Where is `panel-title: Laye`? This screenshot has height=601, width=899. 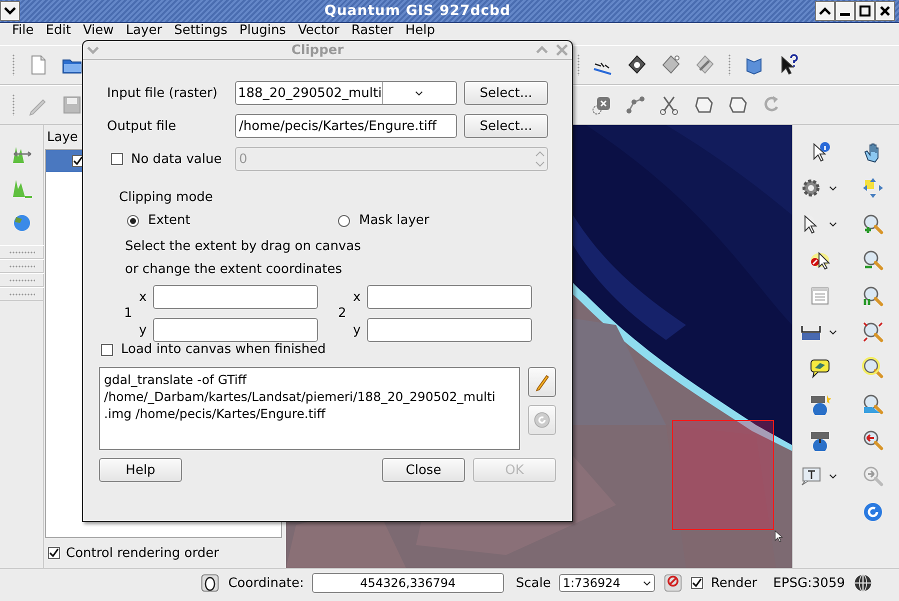
panel-title: Laye is located at coordinates (62, 138).